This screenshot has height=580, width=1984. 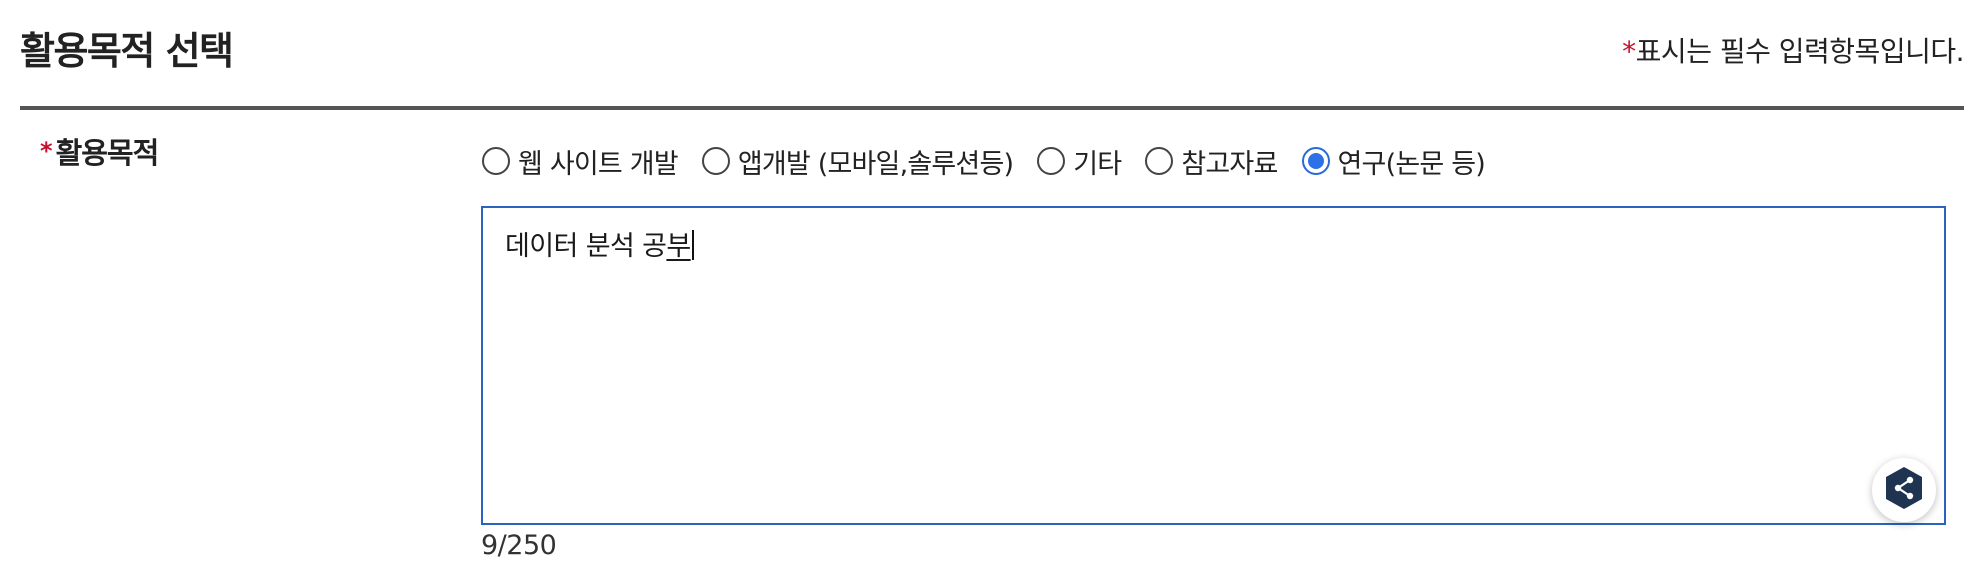 I want to click on textarea-value: 데이터 분석 공부, so click(x=599, y=243).